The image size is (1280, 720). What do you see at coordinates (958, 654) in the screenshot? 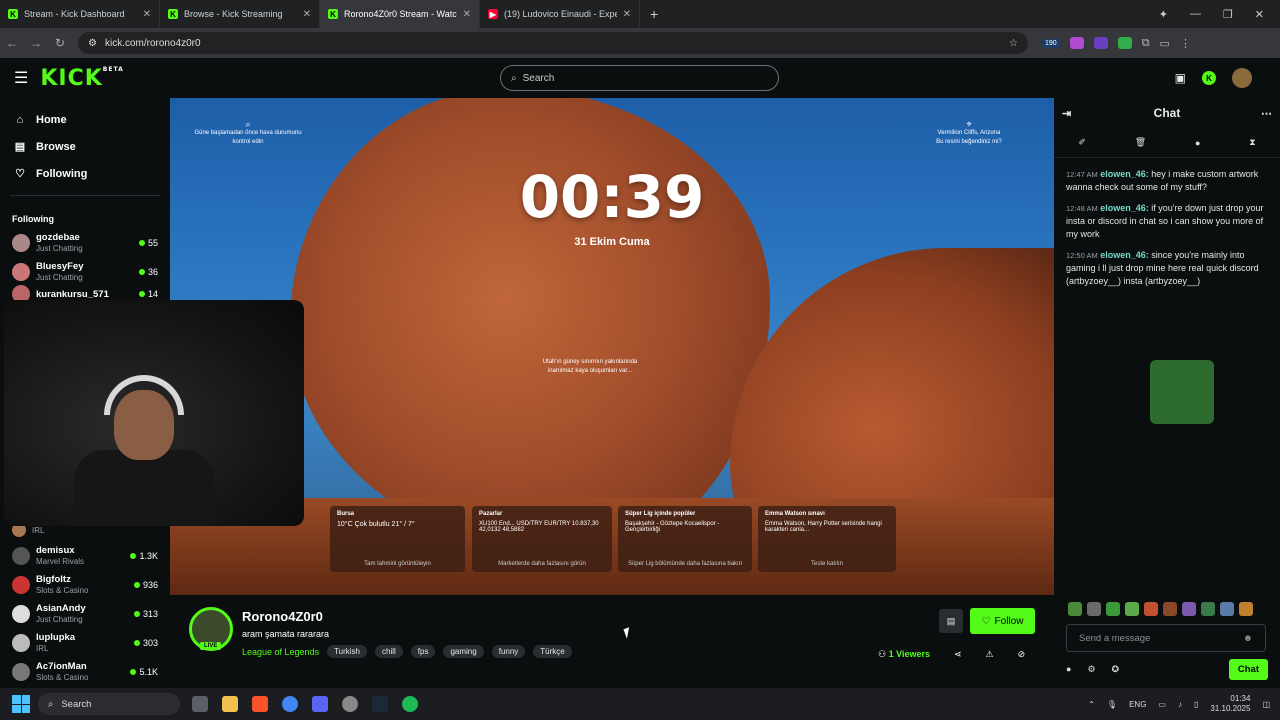
I see `share-icon: ⋖` at bounding box center [958, 654].